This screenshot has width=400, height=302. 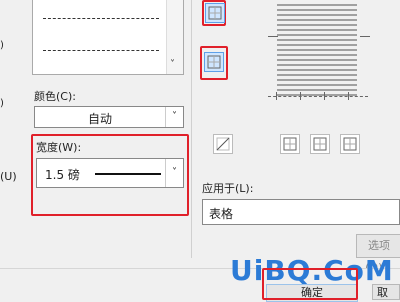 What do you see at coordinates (59, 147) in the screenshot?
I see `width-label: 宽度(W):` at bounding box center [59, 147].